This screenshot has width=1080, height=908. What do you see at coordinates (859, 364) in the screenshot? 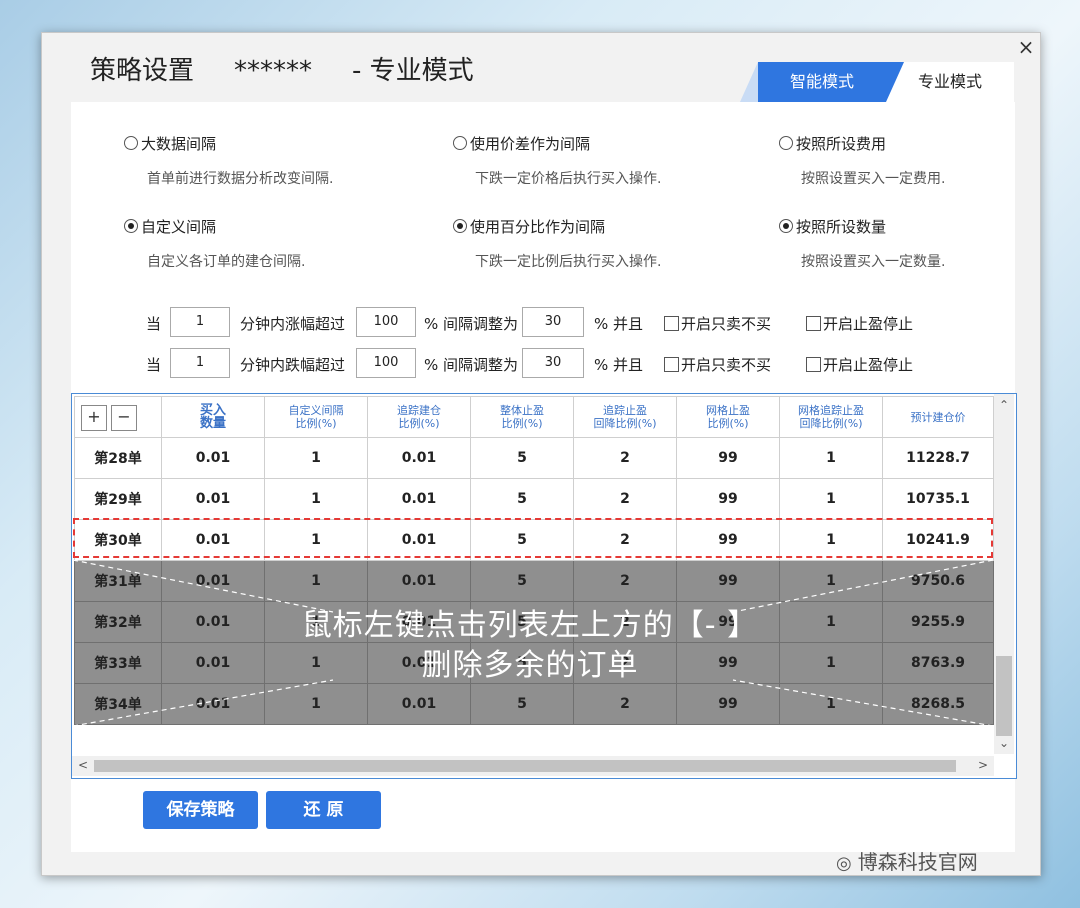
I see `fall-tp-stop-checkbox: 开启止盈停止` at bounding box center [859, 364].